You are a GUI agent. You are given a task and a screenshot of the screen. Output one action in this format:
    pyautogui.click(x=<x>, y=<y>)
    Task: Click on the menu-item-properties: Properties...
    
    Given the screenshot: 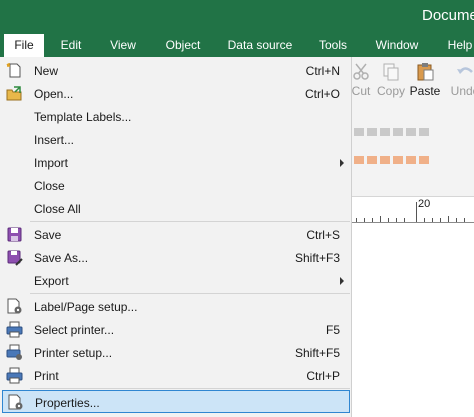 What is the action you would take?
    pyautogui.click(x=176, y=401)
    